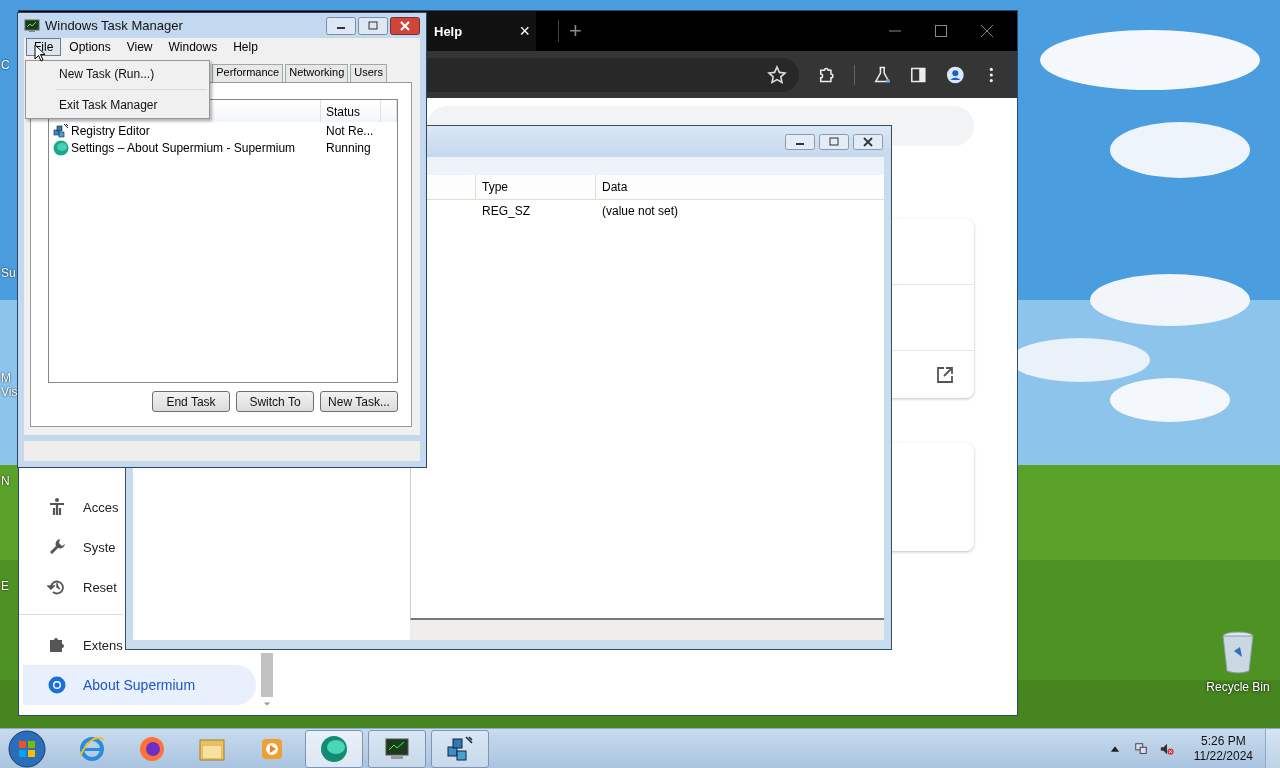 The height and width of the screenshot is (768, 1280). Describe the element at coordinates (348, 147) in the screenshot. I see `task-status: Running` at that location.